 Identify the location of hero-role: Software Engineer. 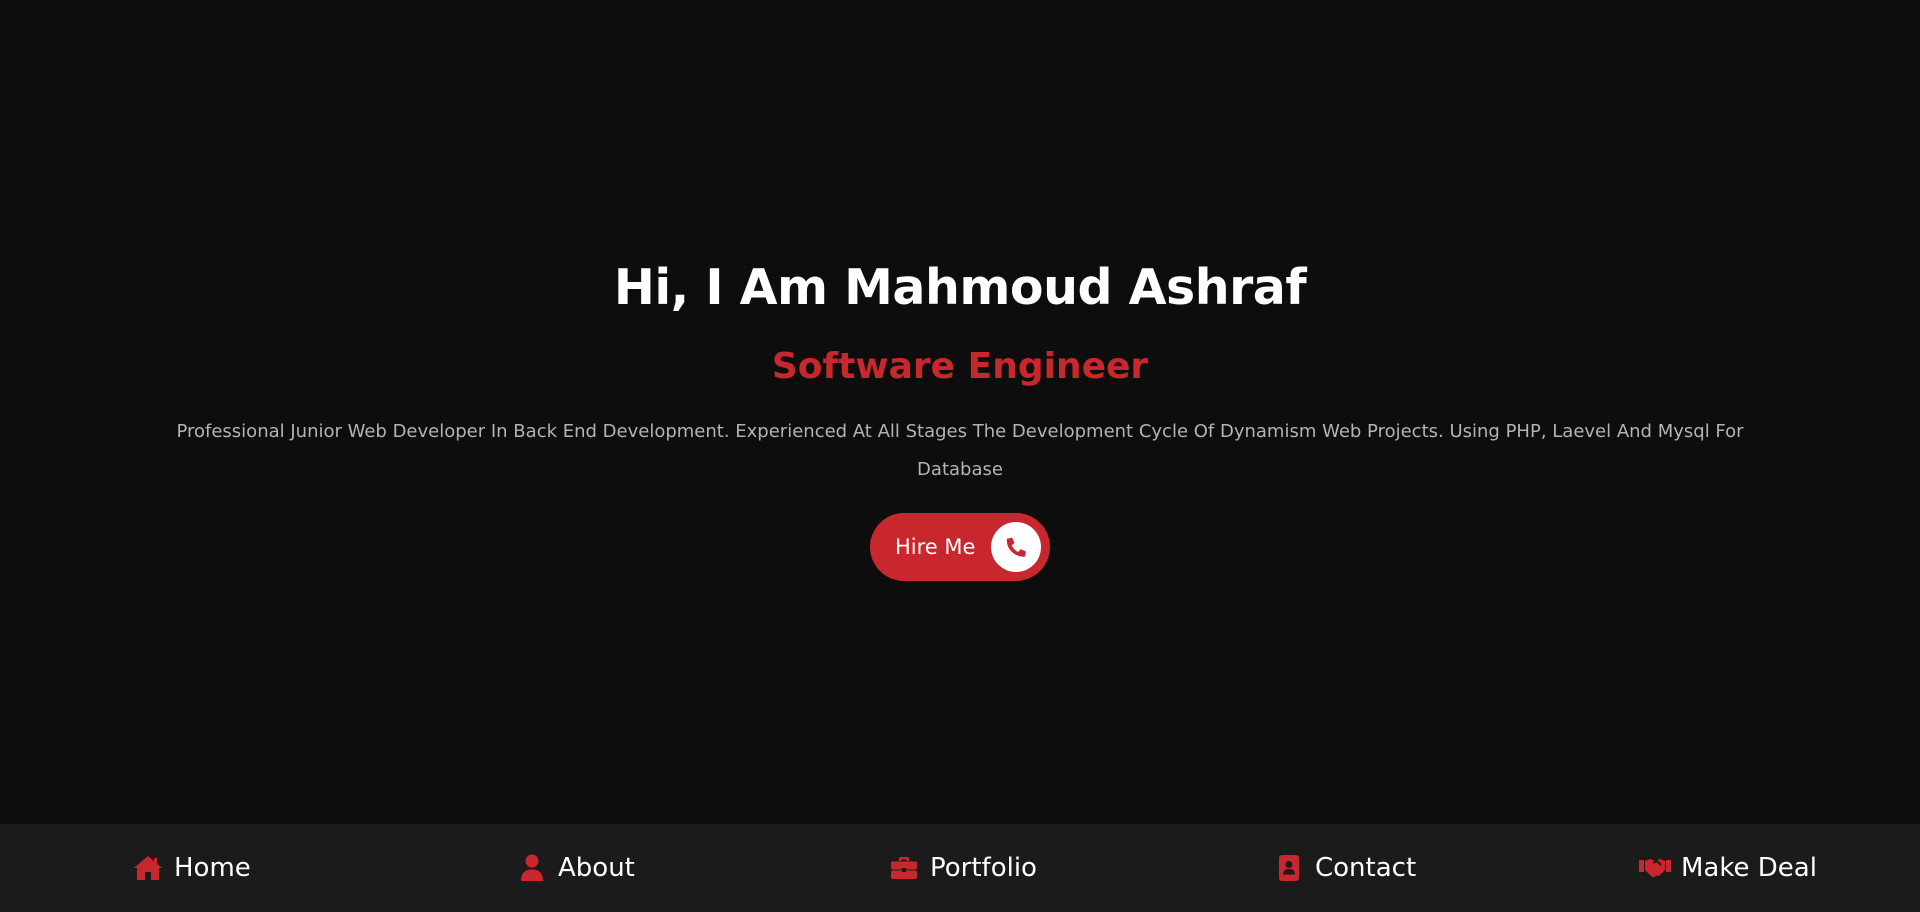
(960, 366).